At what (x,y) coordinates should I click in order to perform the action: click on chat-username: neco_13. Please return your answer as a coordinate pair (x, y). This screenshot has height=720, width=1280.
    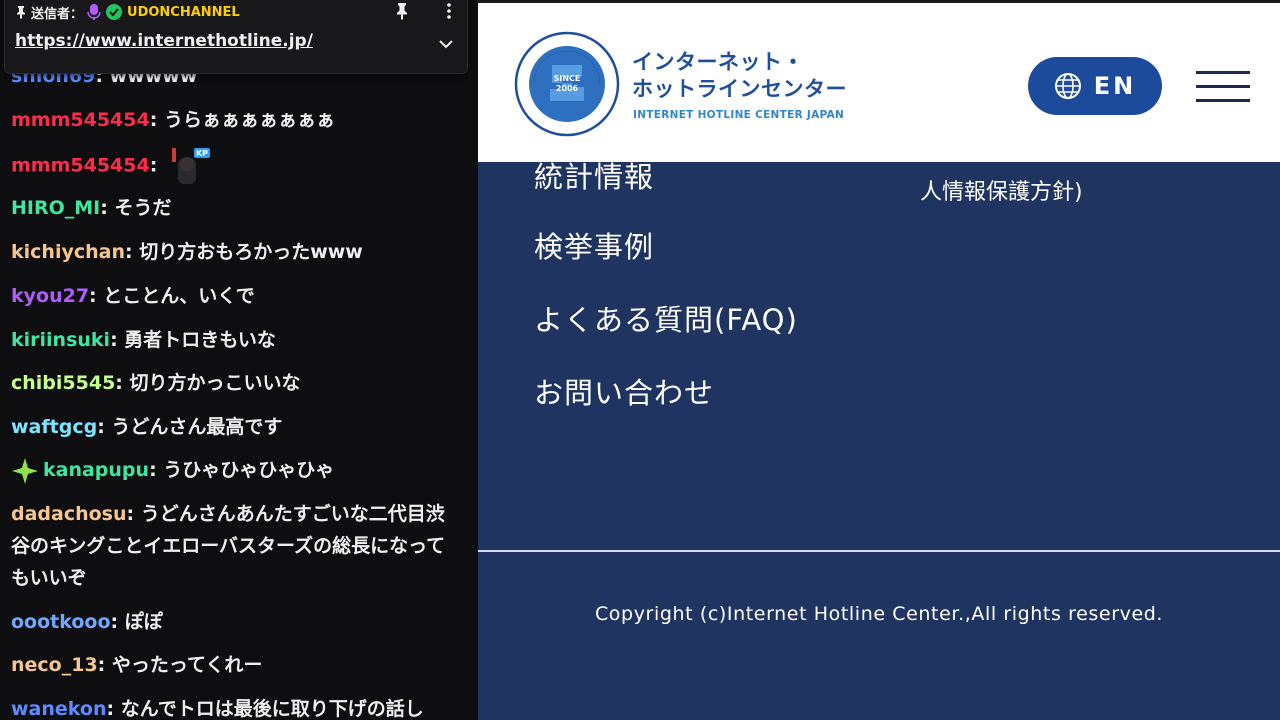
    Looking at the image, I should click on (54, 665).